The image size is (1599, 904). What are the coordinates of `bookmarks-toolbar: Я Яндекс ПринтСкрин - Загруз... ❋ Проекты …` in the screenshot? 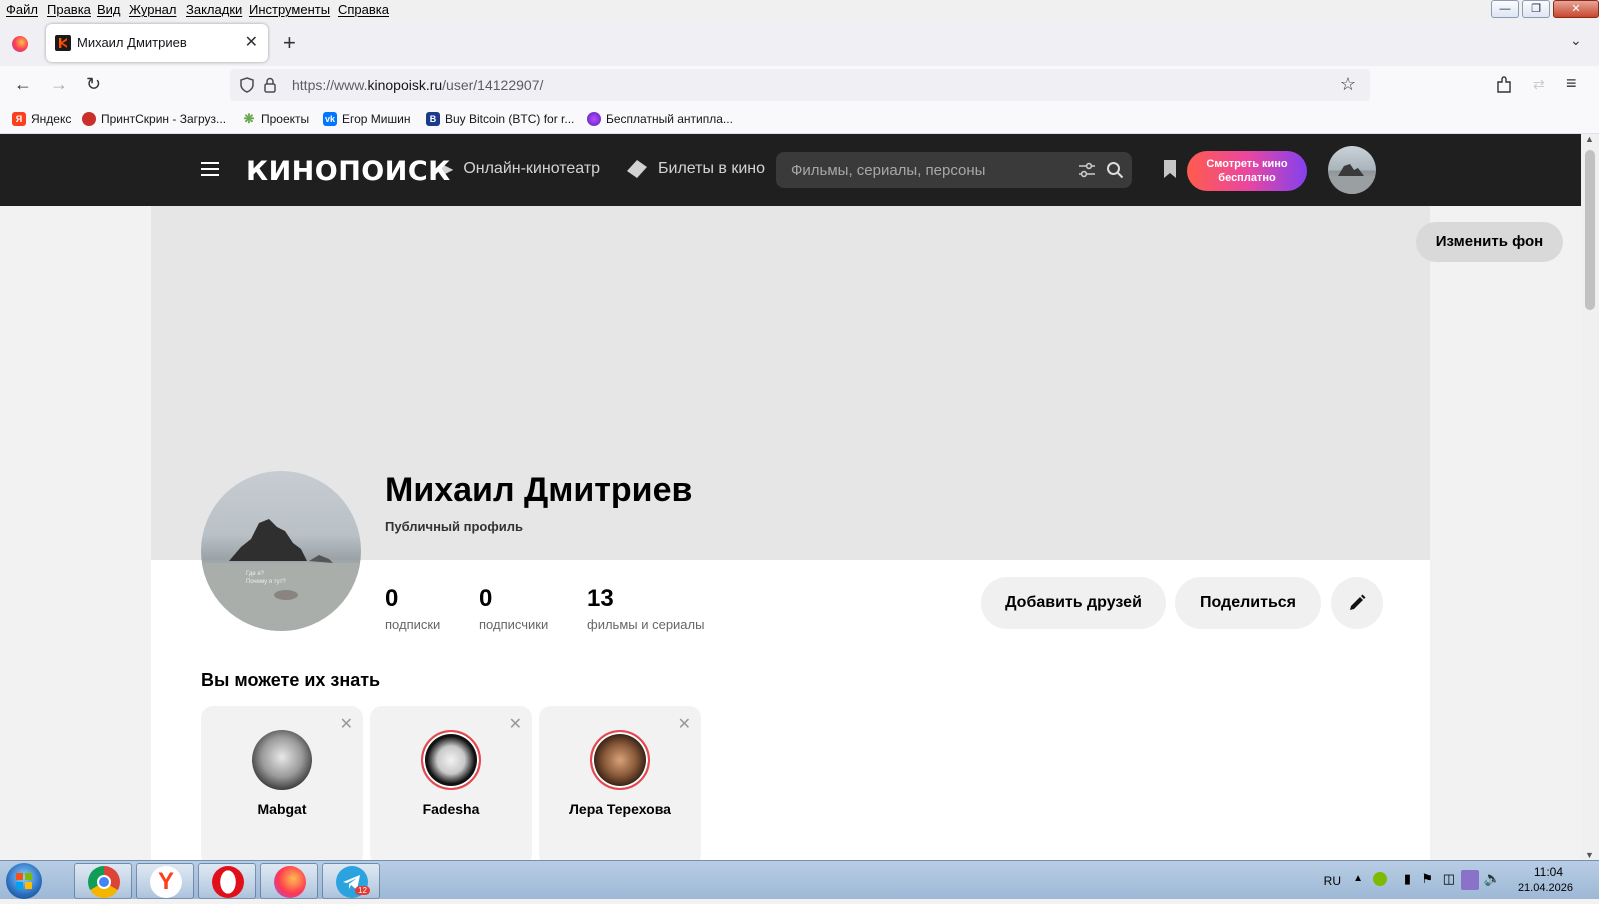 It's located at (799, 120).